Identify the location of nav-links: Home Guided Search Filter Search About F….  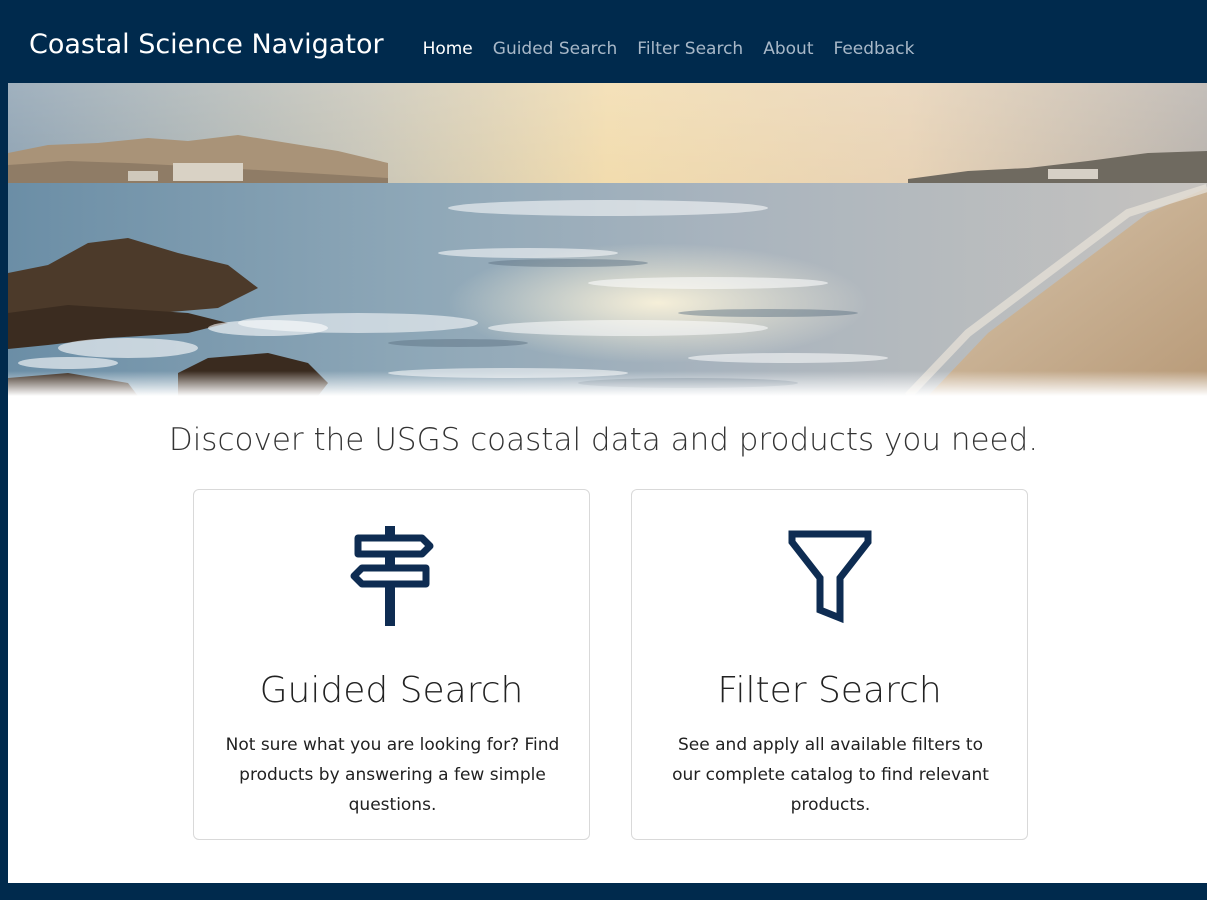
(679, 49).